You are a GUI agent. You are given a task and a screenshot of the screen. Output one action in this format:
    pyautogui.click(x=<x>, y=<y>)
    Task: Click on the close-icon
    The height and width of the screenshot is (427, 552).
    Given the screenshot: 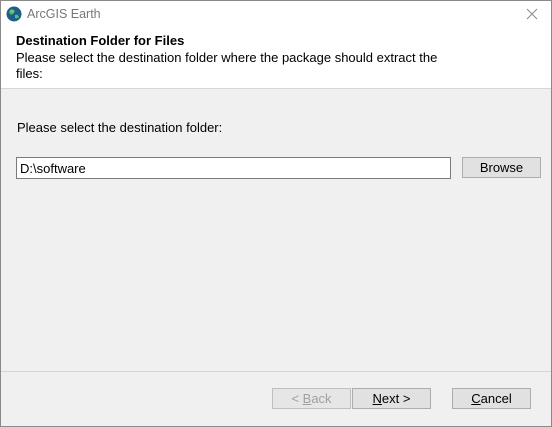 What is the action you would take?
    pyautogui.click(x=532, y=14)
    